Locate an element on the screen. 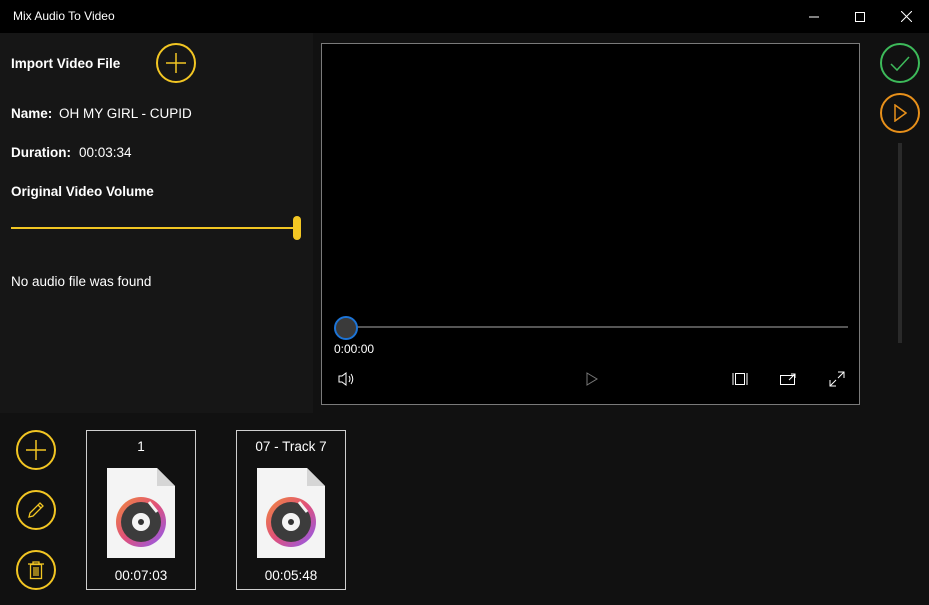 This screenshot has width=929, height=605. maximize-icon is located at coordinates (860, 16).